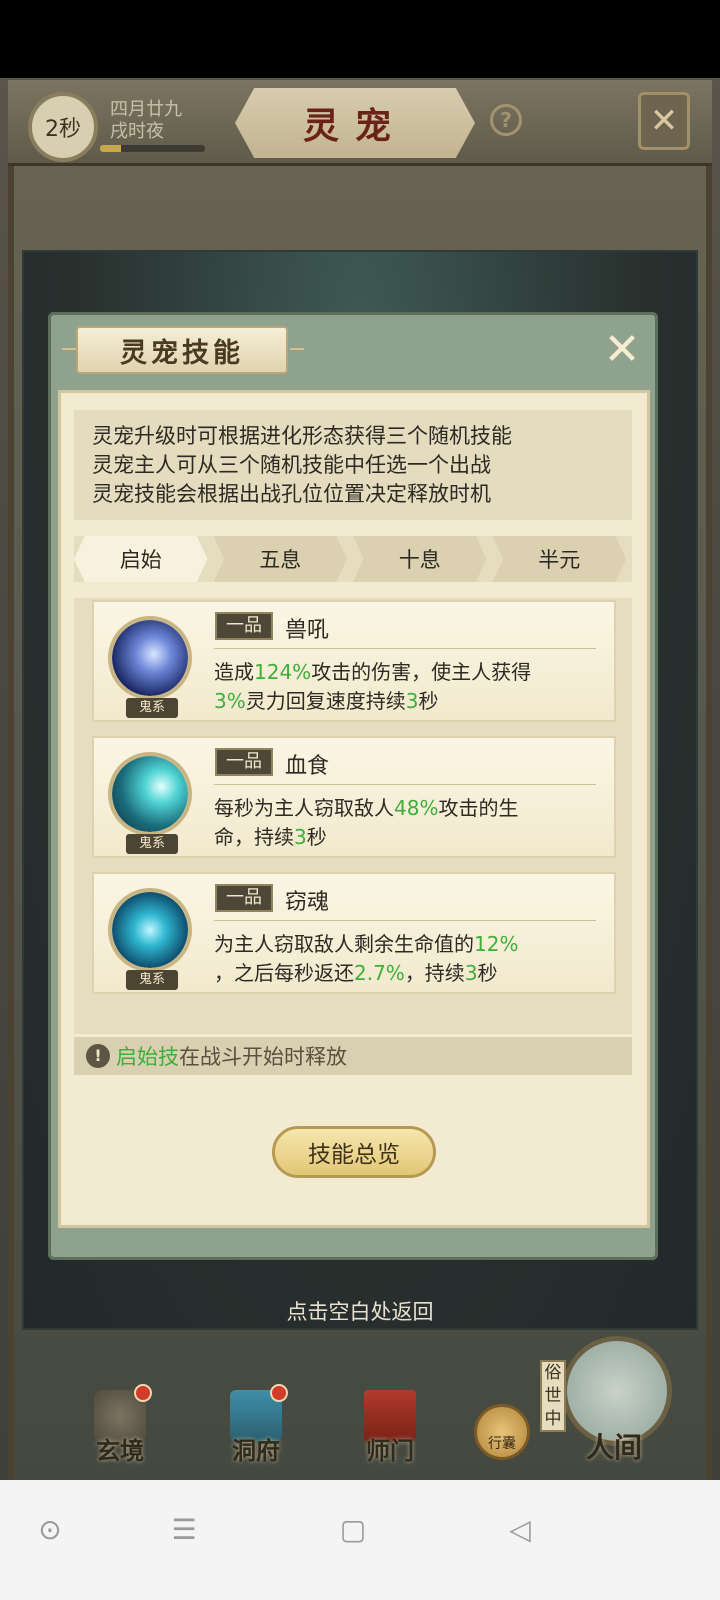 The height and width of the screenshot is (1600, 720). I want to click on skill-icon-blood-feast, so click(150, 794).